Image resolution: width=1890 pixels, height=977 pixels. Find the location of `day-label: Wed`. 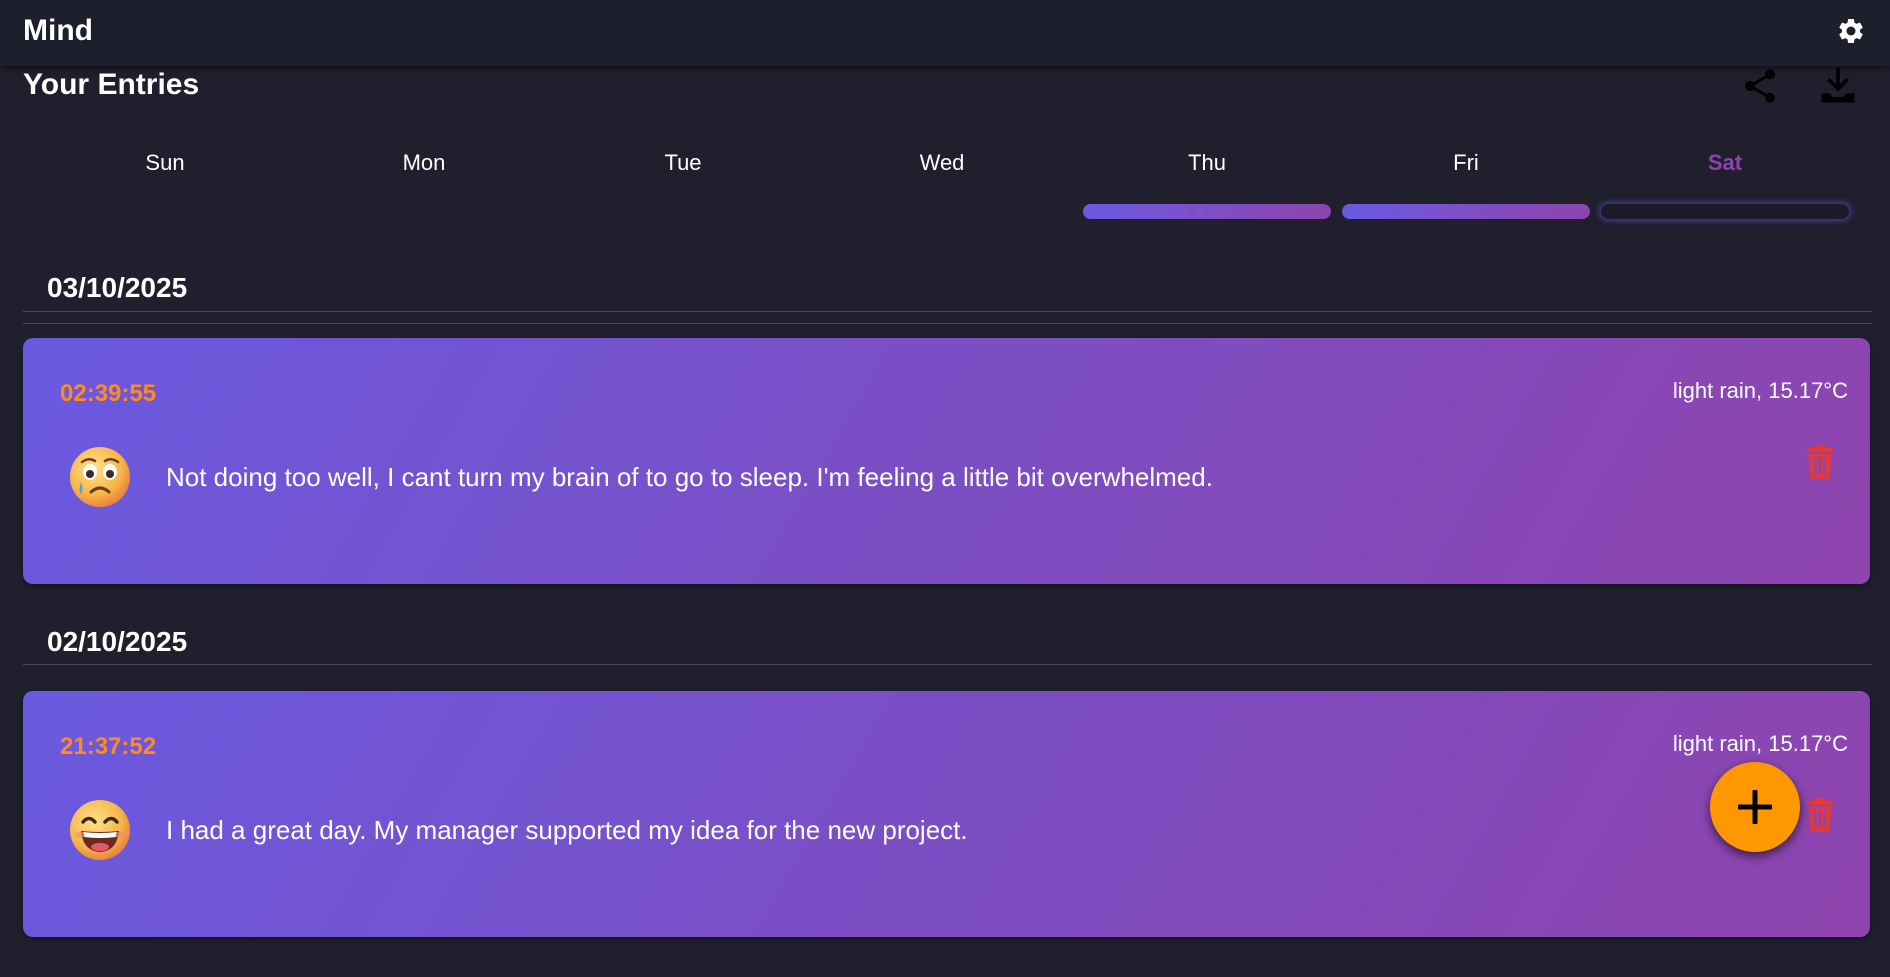

day-label: Wed is located at coordinates (942, 162).